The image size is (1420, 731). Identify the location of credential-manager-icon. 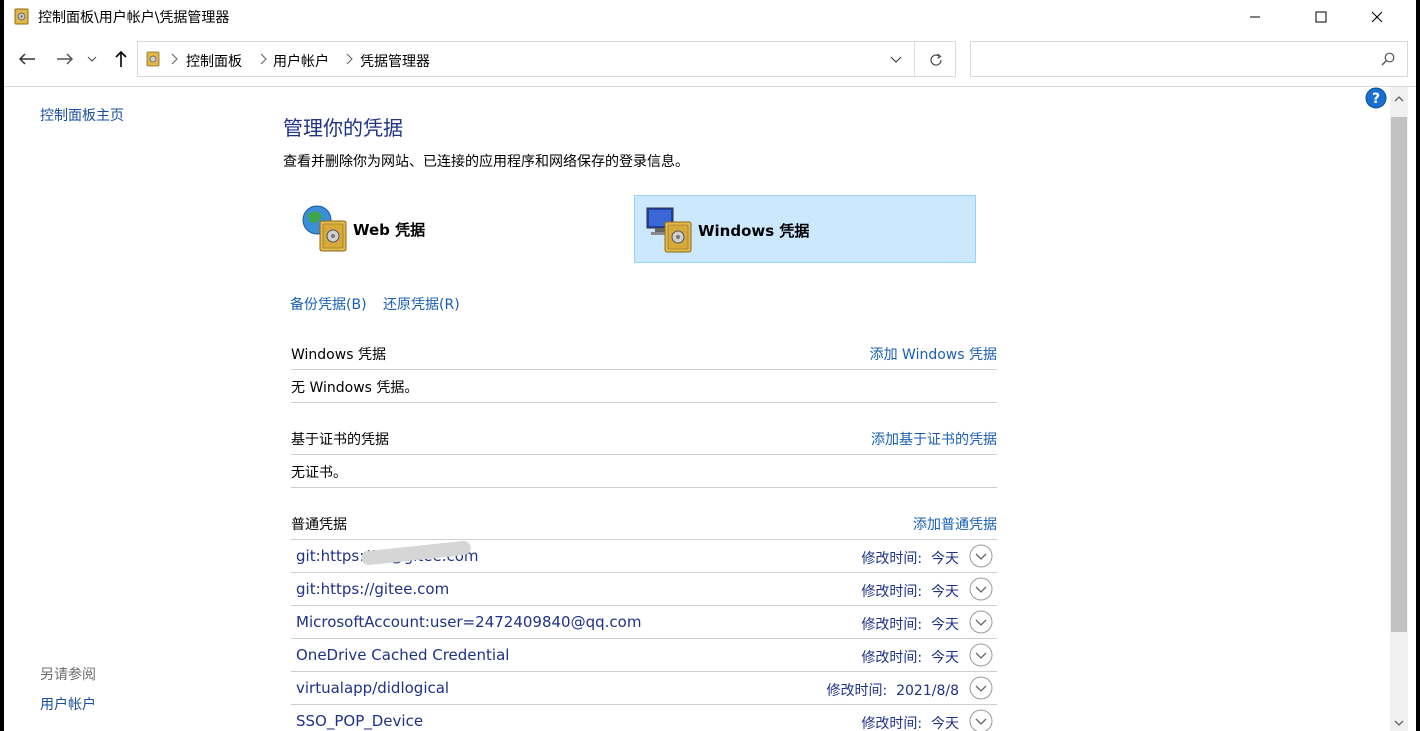
(21, 16).